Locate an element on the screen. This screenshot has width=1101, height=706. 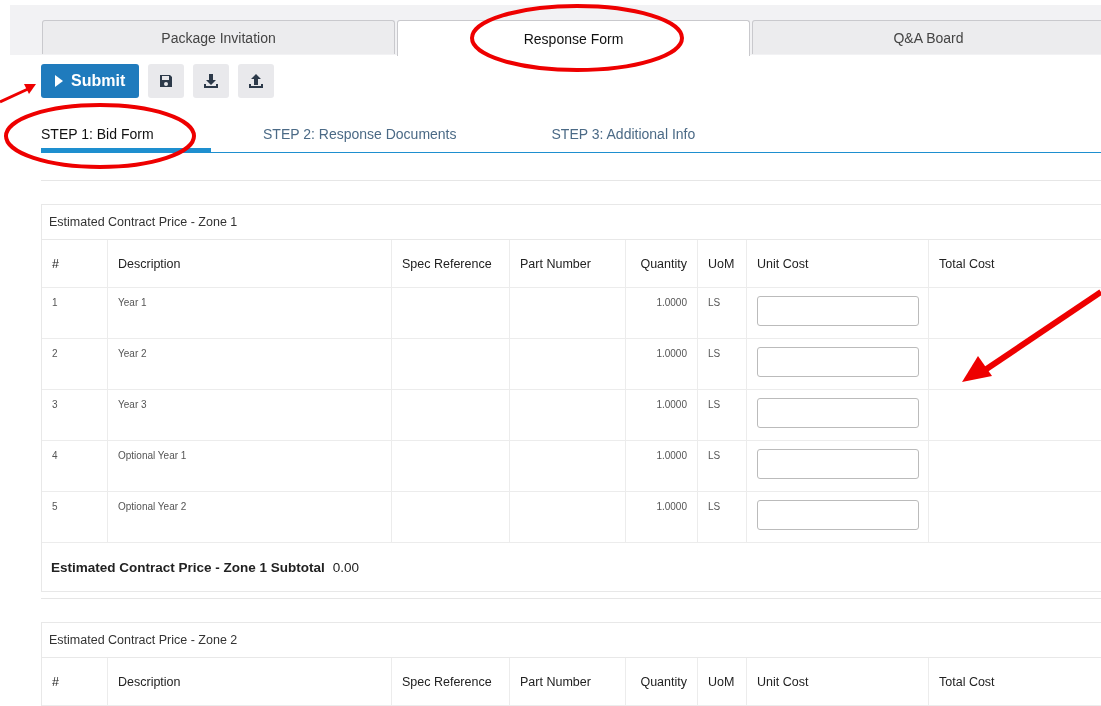
table-cell-text: 1 is located at coordinates (55, 303).